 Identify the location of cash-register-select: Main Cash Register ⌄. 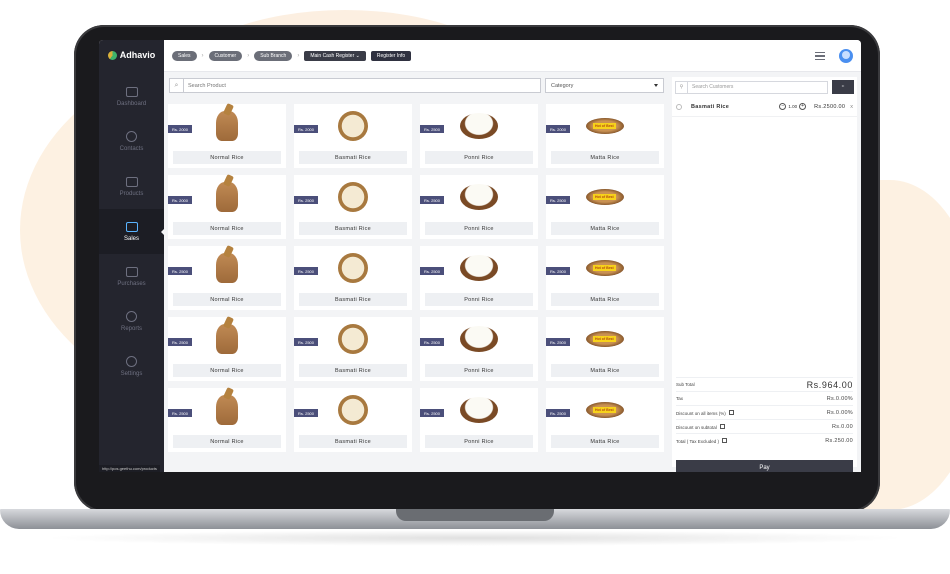
(335, 55).